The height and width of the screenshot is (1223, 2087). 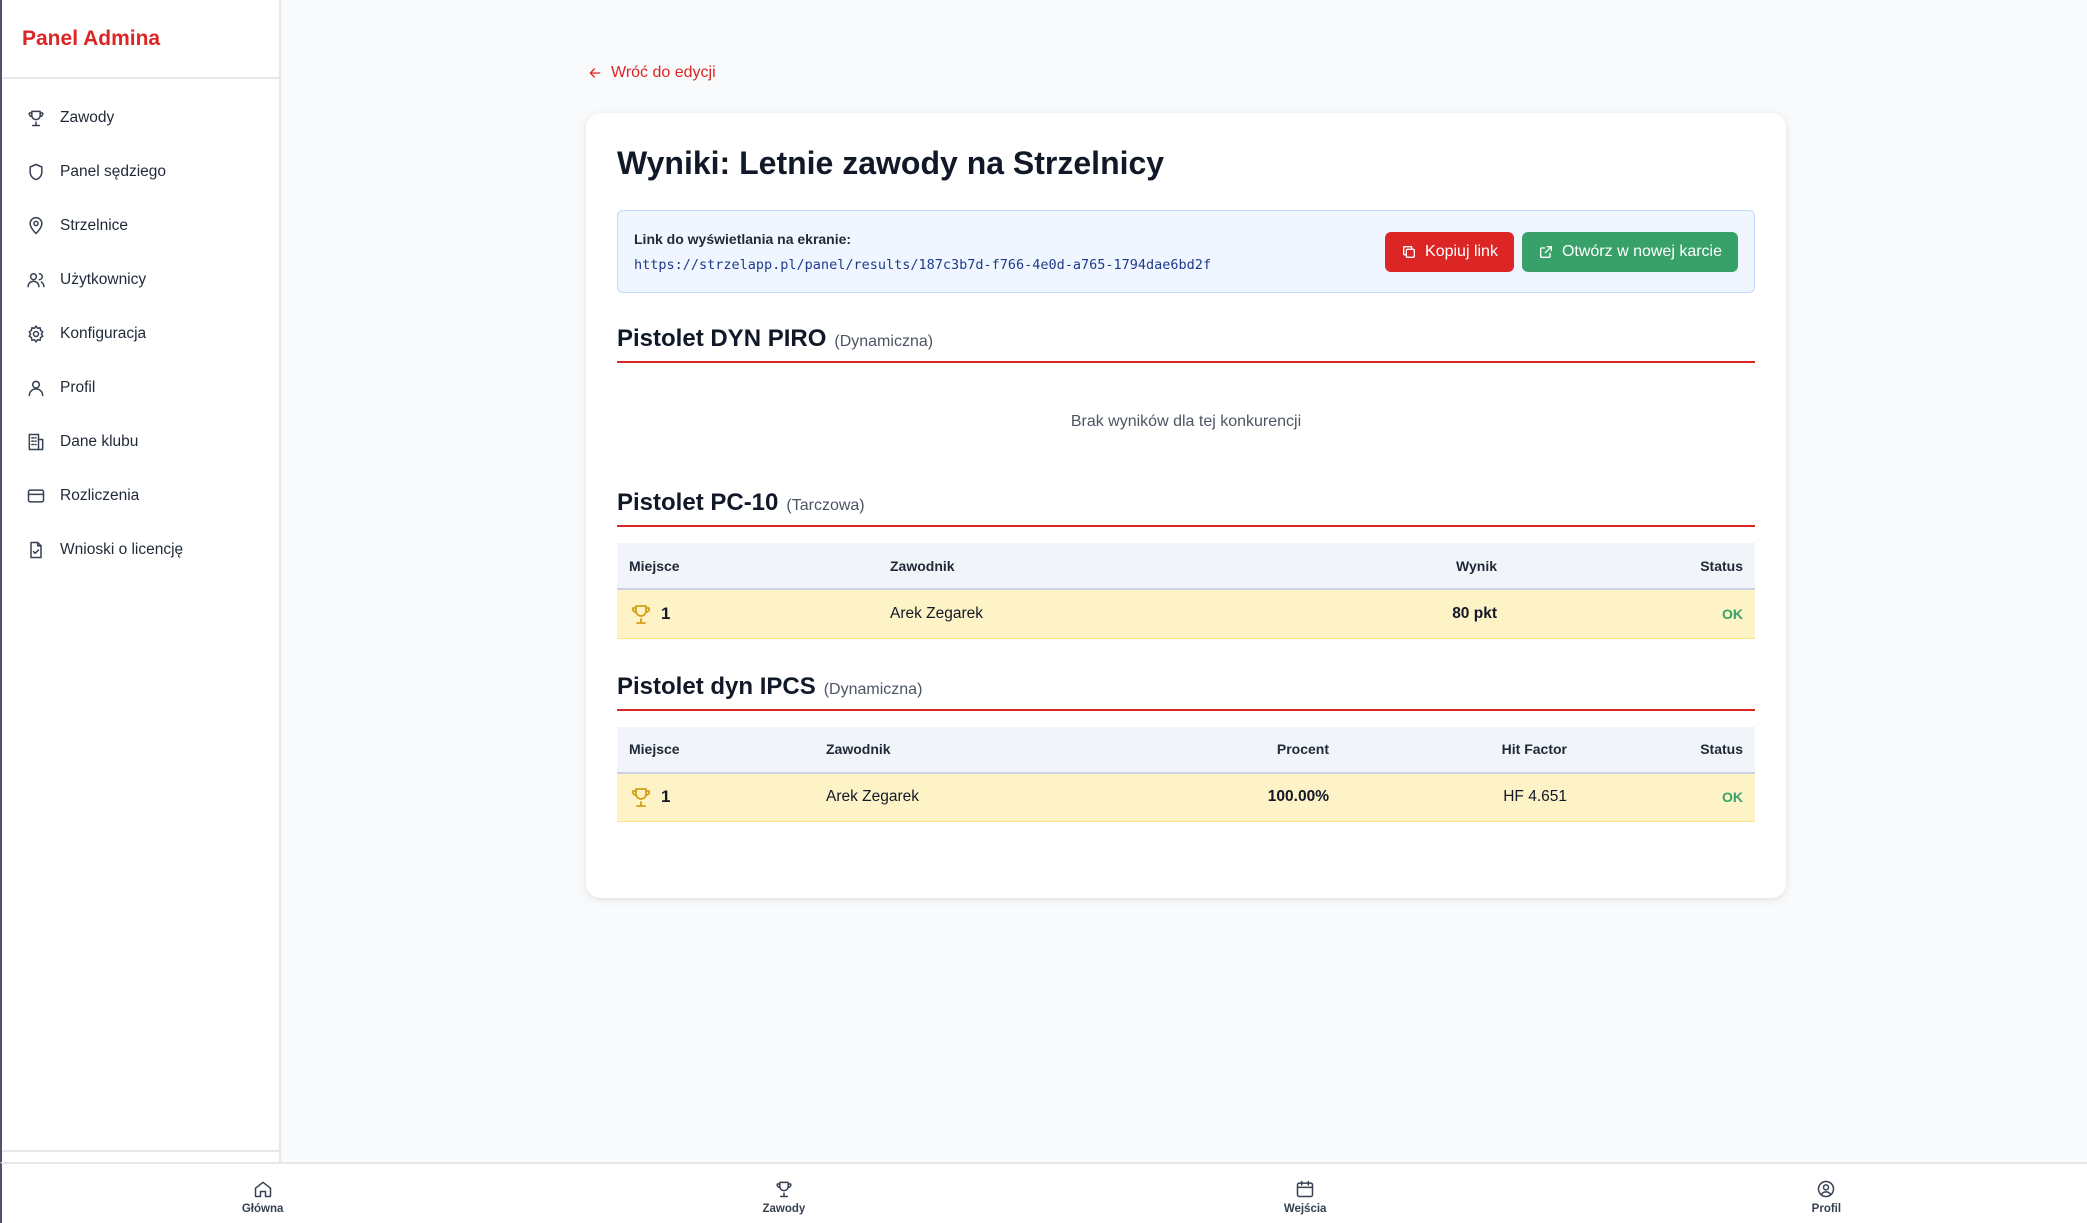 What do you see at coordinates (36, 334) in the screenshot?
I see `gear-icon` at bounding box center [36, 334].